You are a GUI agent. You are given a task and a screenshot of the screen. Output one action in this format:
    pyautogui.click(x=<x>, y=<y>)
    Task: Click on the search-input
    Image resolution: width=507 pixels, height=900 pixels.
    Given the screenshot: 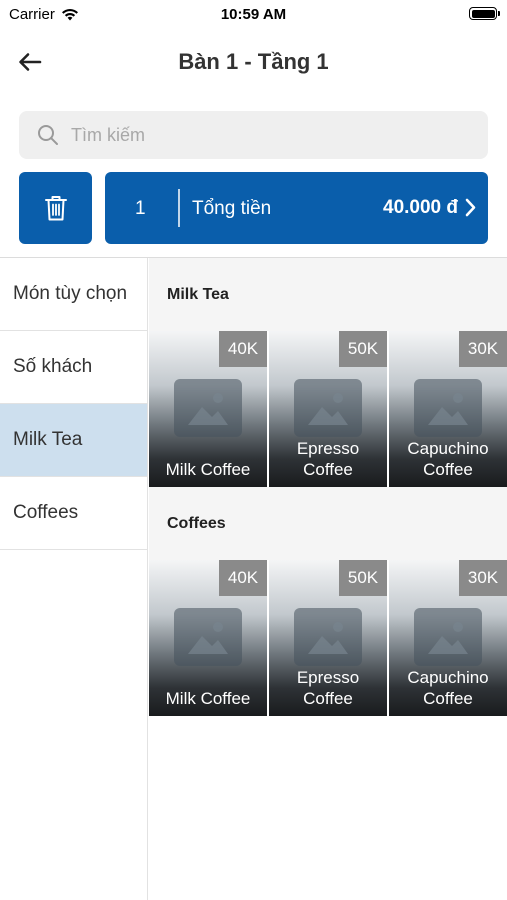 What is the action you would take?
    pyautogui.click(x=261, y=135)
    